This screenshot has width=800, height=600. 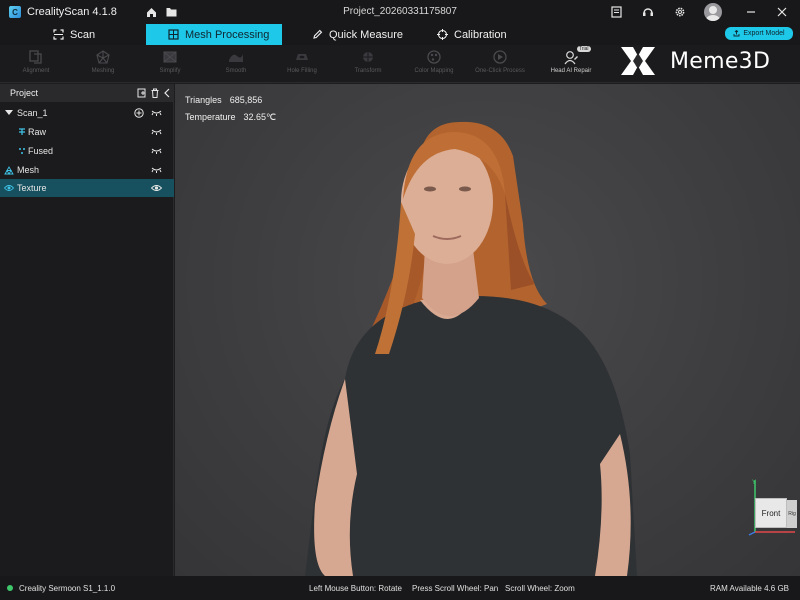 What do you see at coordinates (754, 483) in the screenshot?
I see `svg-text: Y` at bounding box center [754, 483].